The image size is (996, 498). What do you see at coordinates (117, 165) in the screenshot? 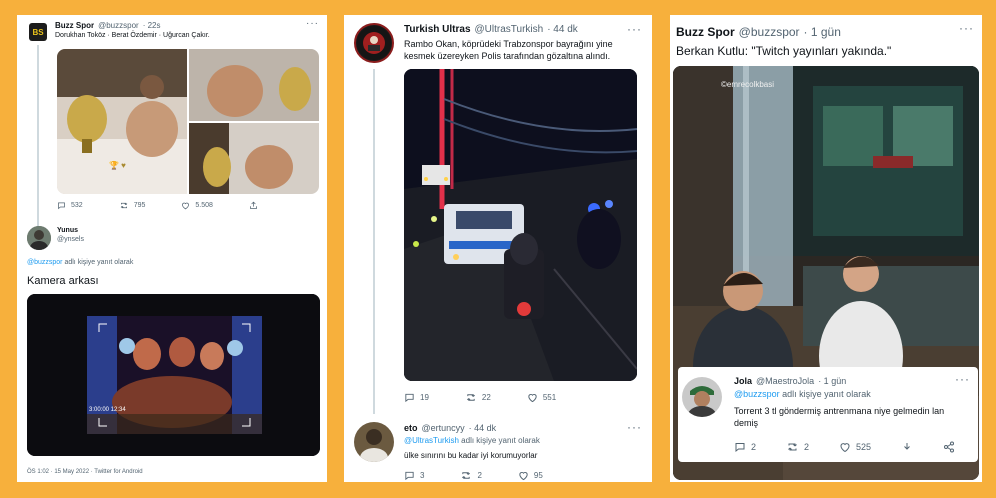
I see `media-caption: 🏆 ♥` at bounding box center [117, 165].